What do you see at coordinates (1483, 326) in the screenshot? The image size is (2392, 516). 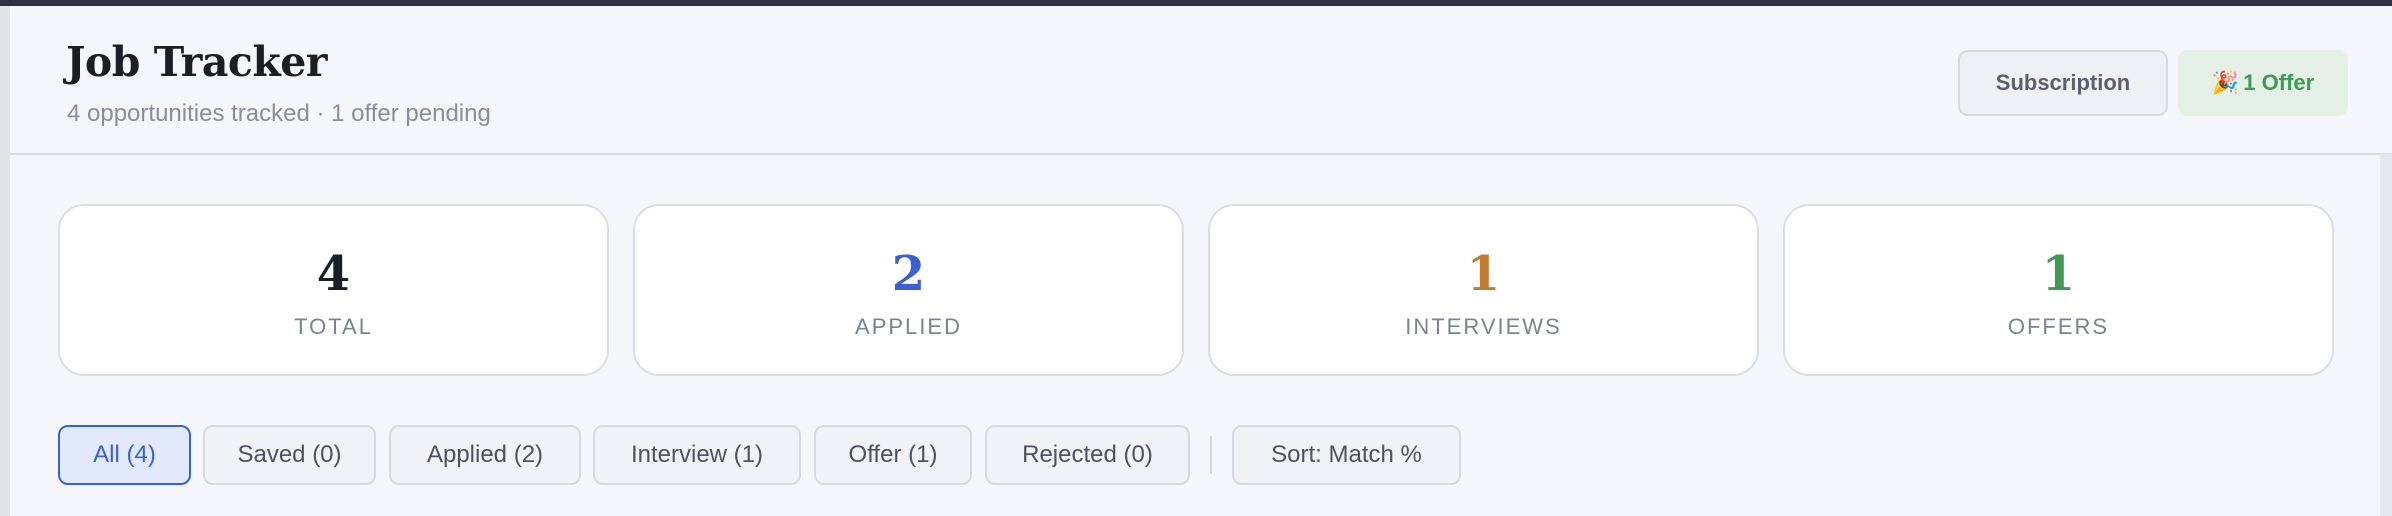 I see `stat-label-interviews: INTERVIEWS` at bounding box center [1483, 326].